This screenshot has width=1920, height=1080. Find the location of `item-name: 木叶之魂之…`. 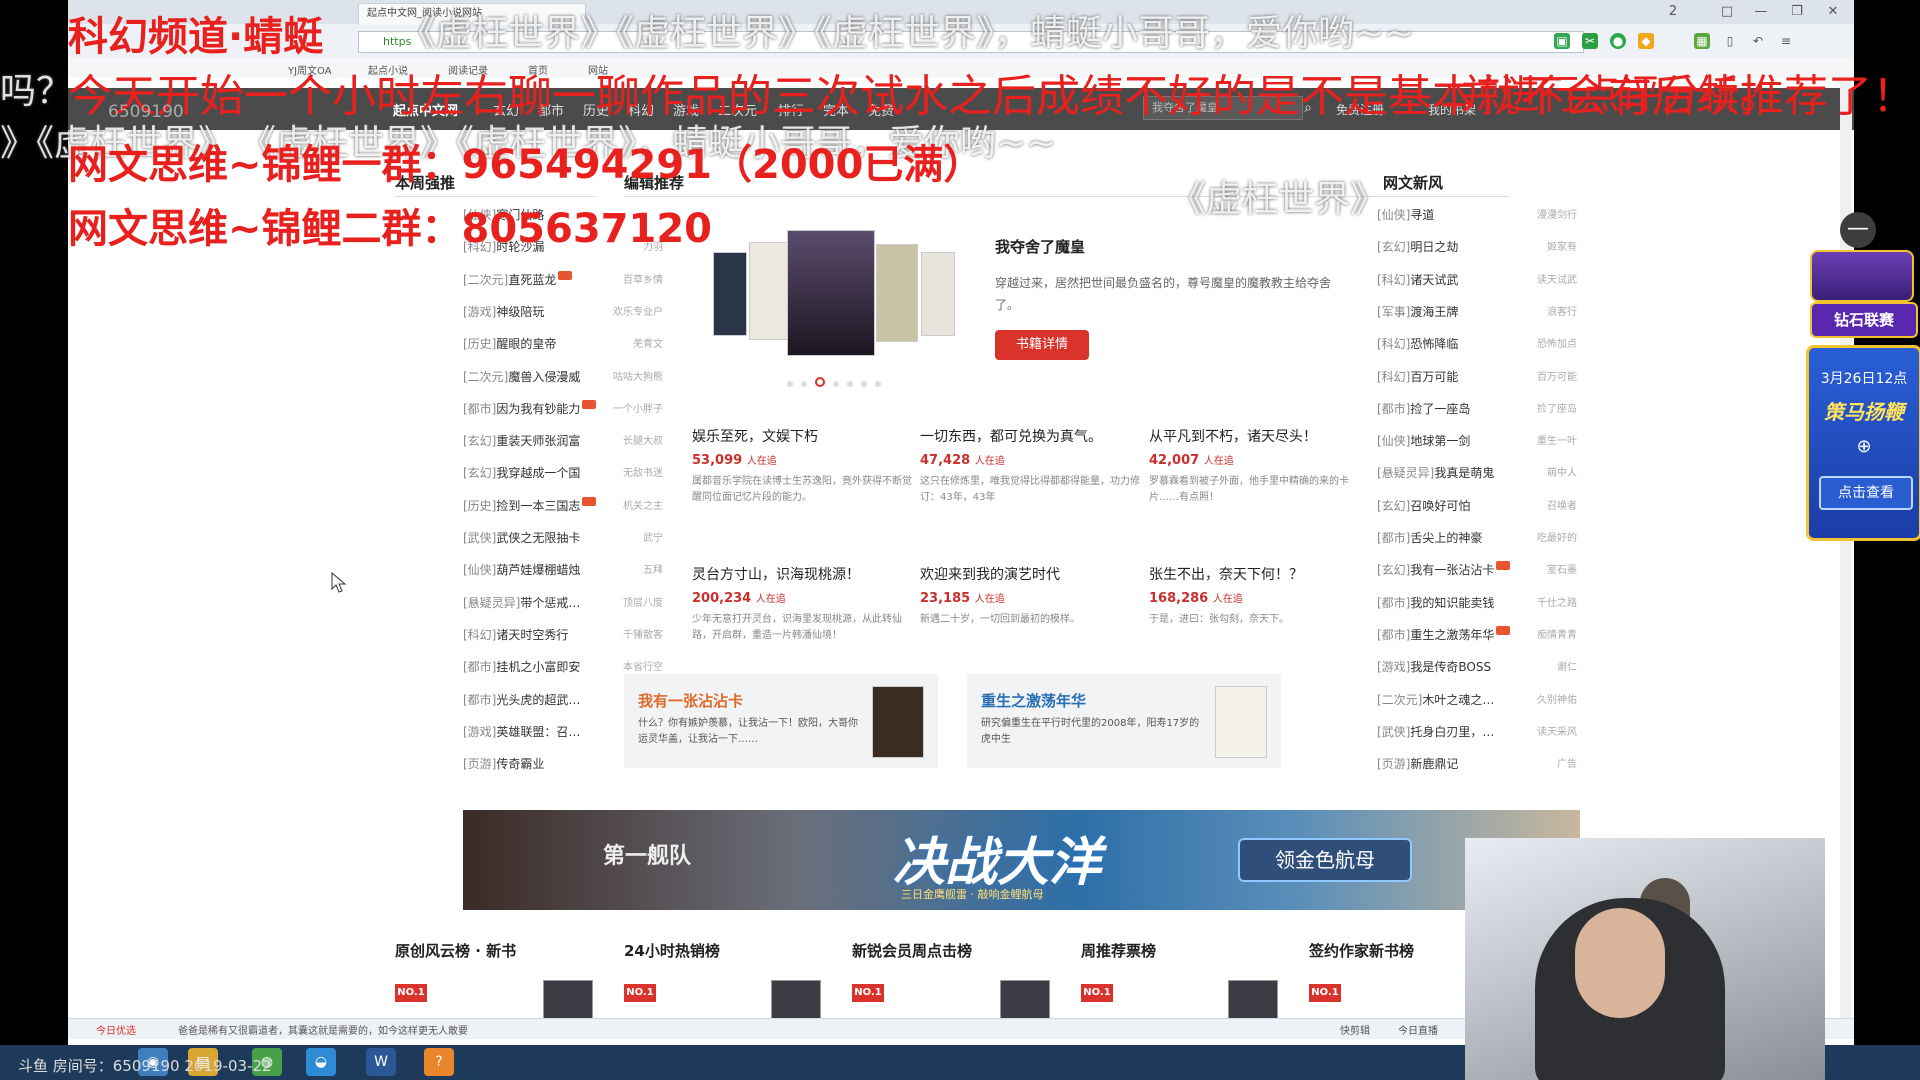

item-name: 木叶之魂之… is located at coordinates (1458, 700).